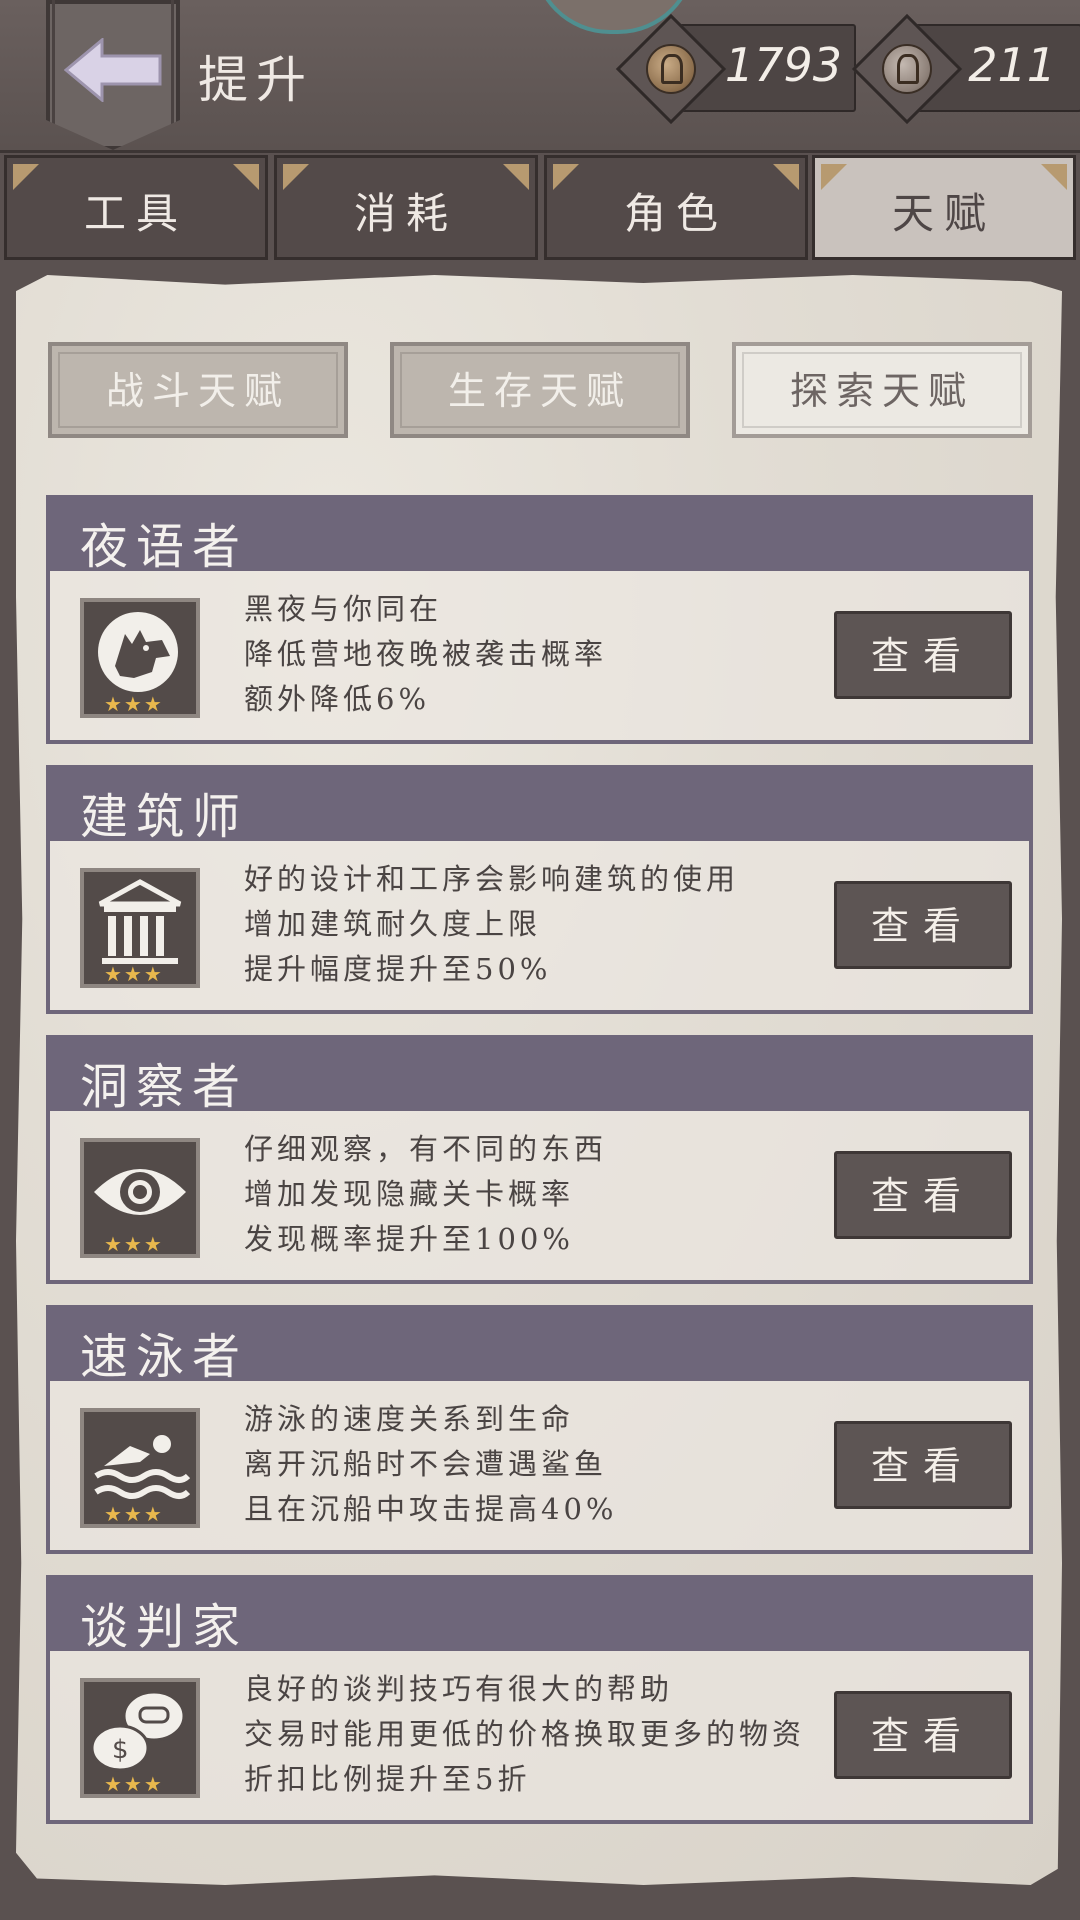 The image size is (1080, 1920). Describe the element at coordinates (539, 535) in the screenshot. I see `talent-header: 夜语者` at that location.